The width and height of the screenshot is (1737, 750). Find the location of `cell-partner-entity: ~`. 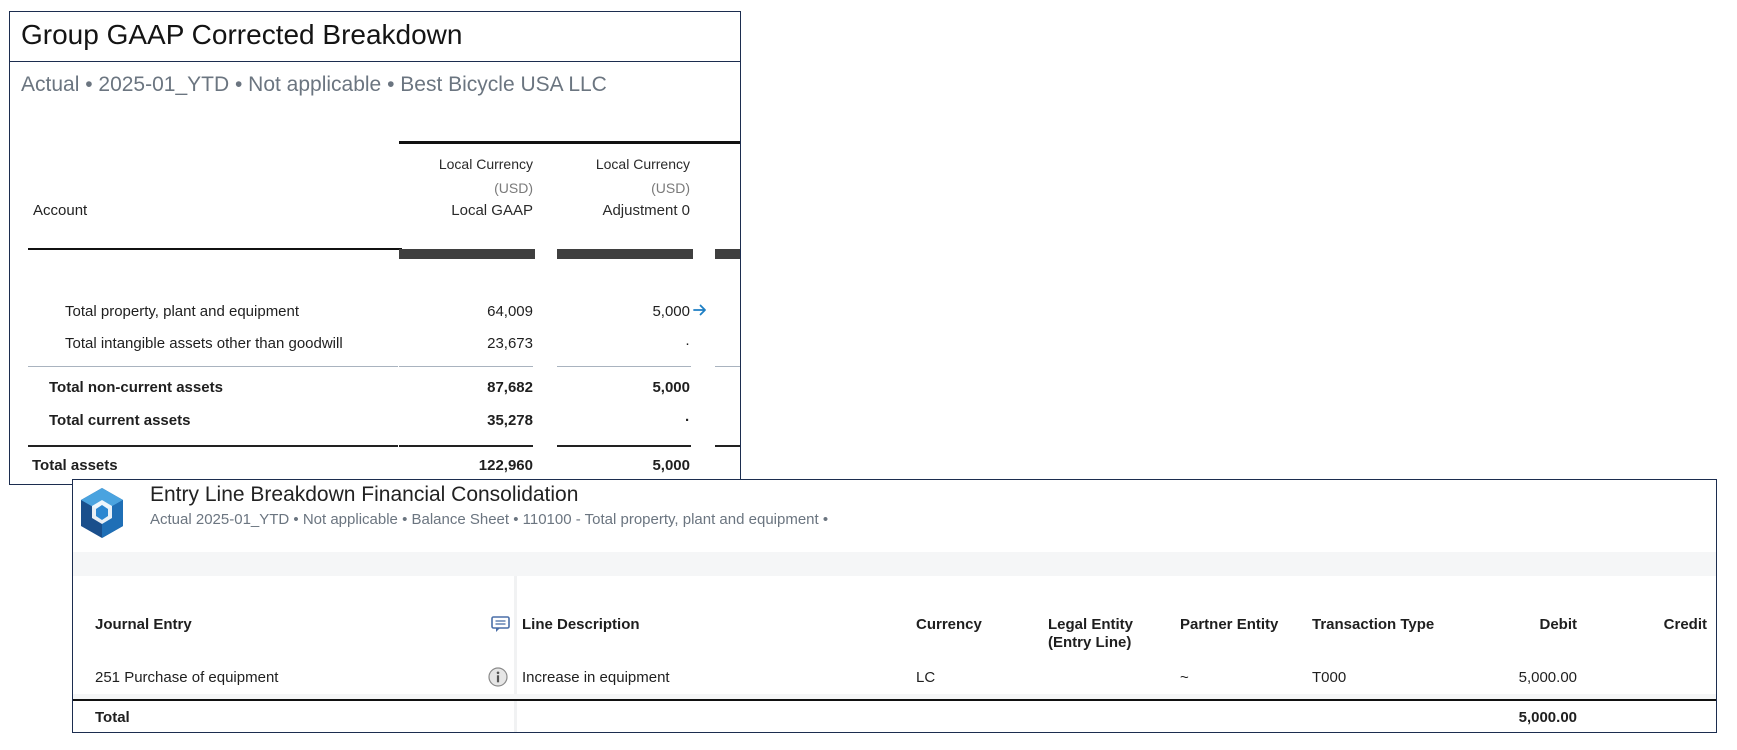

cell-partner-entity: ~ is located at coordinates (1184, 677).